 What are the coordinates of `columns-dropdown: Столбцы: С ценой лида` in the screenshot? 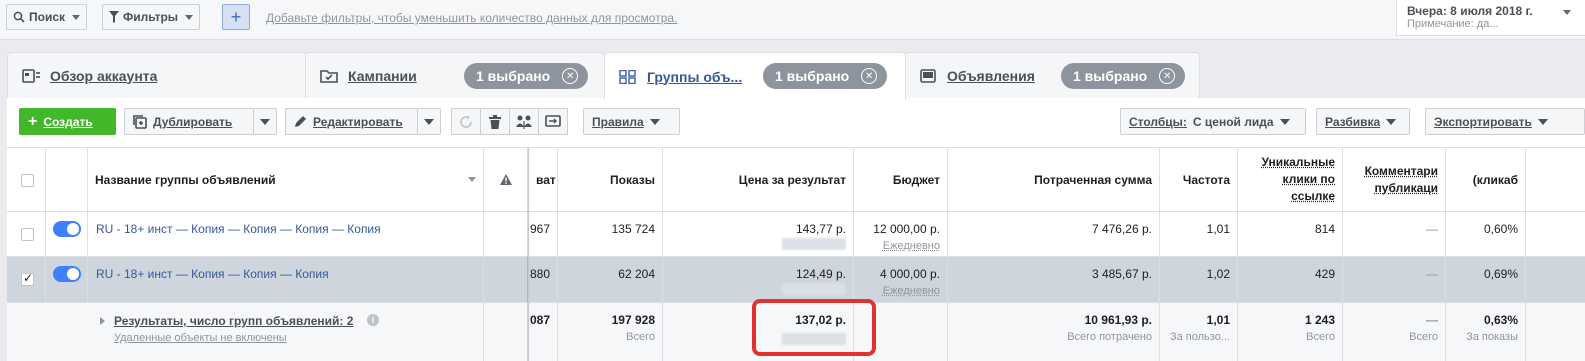 It's located at (1213, 121).